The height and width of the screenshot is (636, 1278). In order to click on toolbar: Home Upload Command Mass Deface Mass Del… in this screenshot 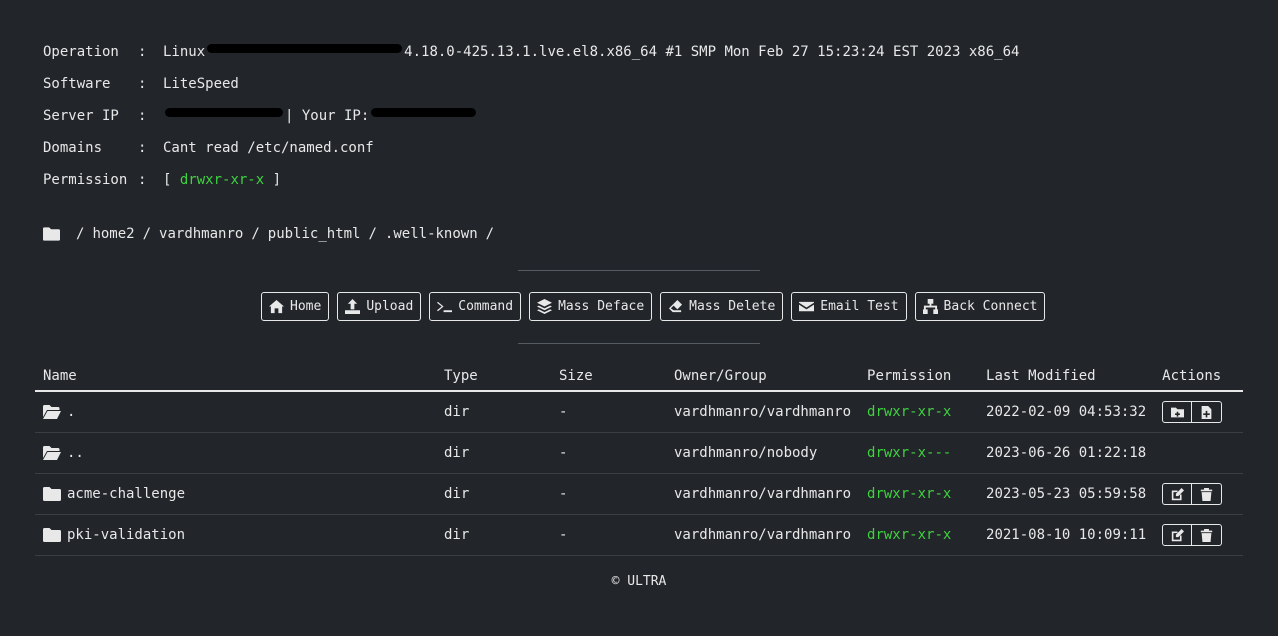, I will do `click(653, 306)`.